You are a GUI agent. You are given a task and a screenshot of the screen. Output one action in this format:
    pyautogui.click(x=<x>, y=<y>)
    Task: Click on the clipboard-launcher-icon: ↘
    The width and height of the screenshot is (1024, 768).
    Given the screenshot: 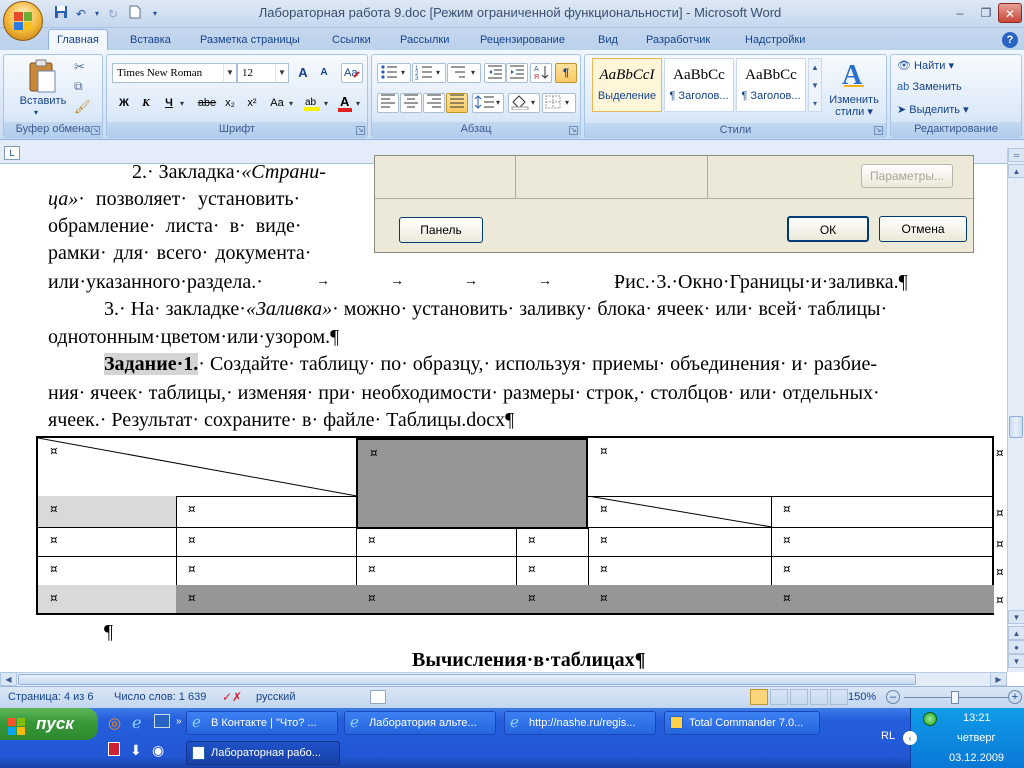 What is the action you would take?
    pyautogui.click(x=95, y=130)
    